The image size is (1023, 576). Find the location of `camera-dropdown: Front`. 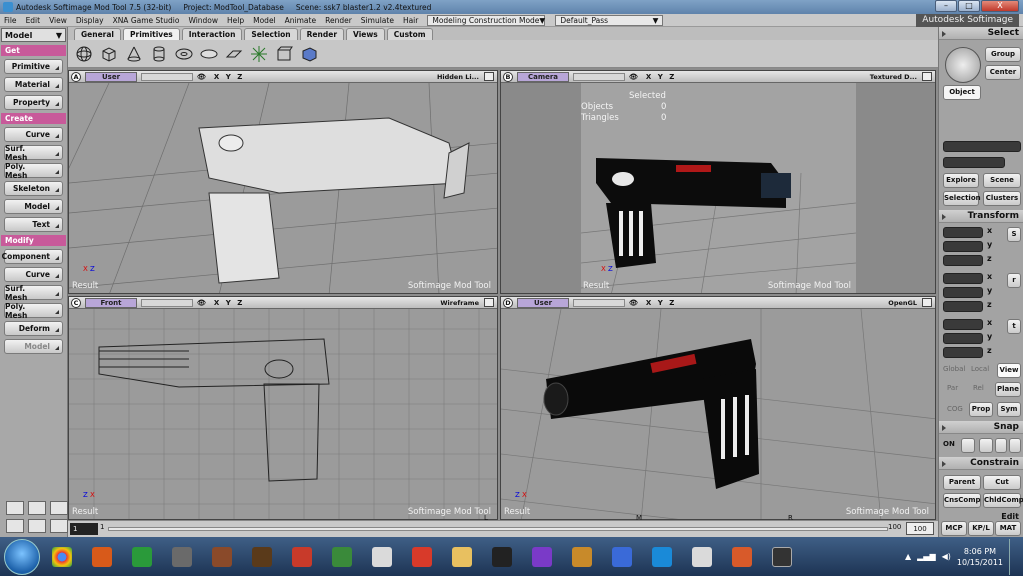

camera-dropdown: Front is located at coordinates (111, 302).